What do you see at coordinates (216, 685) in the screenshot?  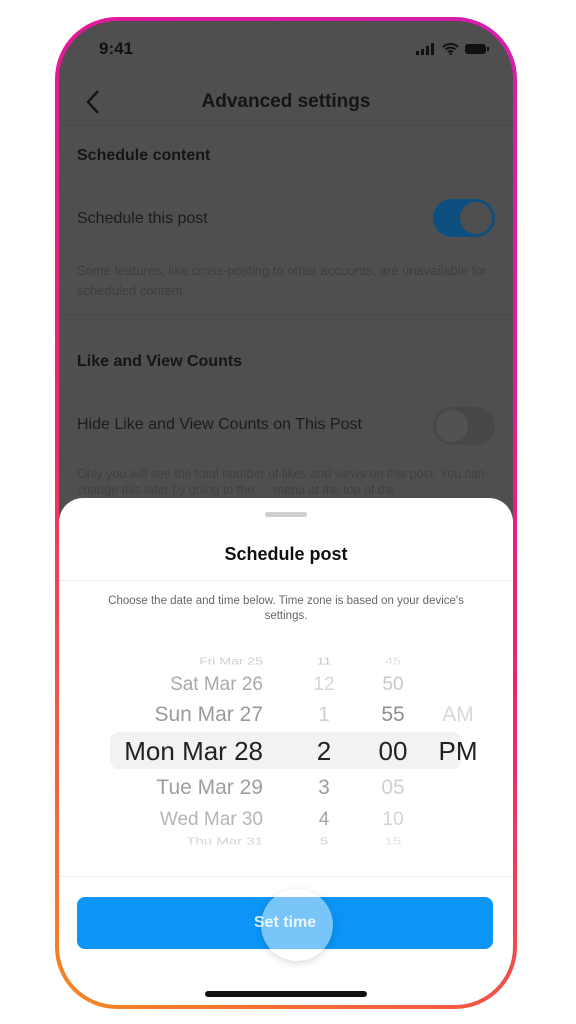 I see `picker-date: Sat Mar 26` at bounding box center [216, 685].